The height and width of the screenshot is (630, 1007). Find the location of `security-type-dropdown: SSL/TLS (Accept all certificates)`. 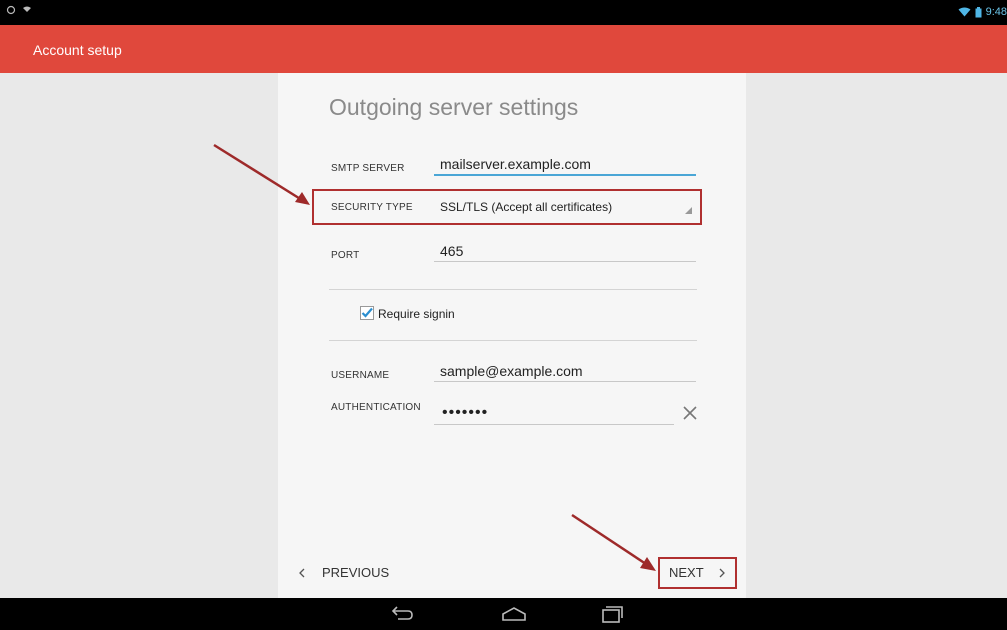

security-type-dropdown: SSL/TLS (Accept all certificates) is located at coordinates (526, 207).